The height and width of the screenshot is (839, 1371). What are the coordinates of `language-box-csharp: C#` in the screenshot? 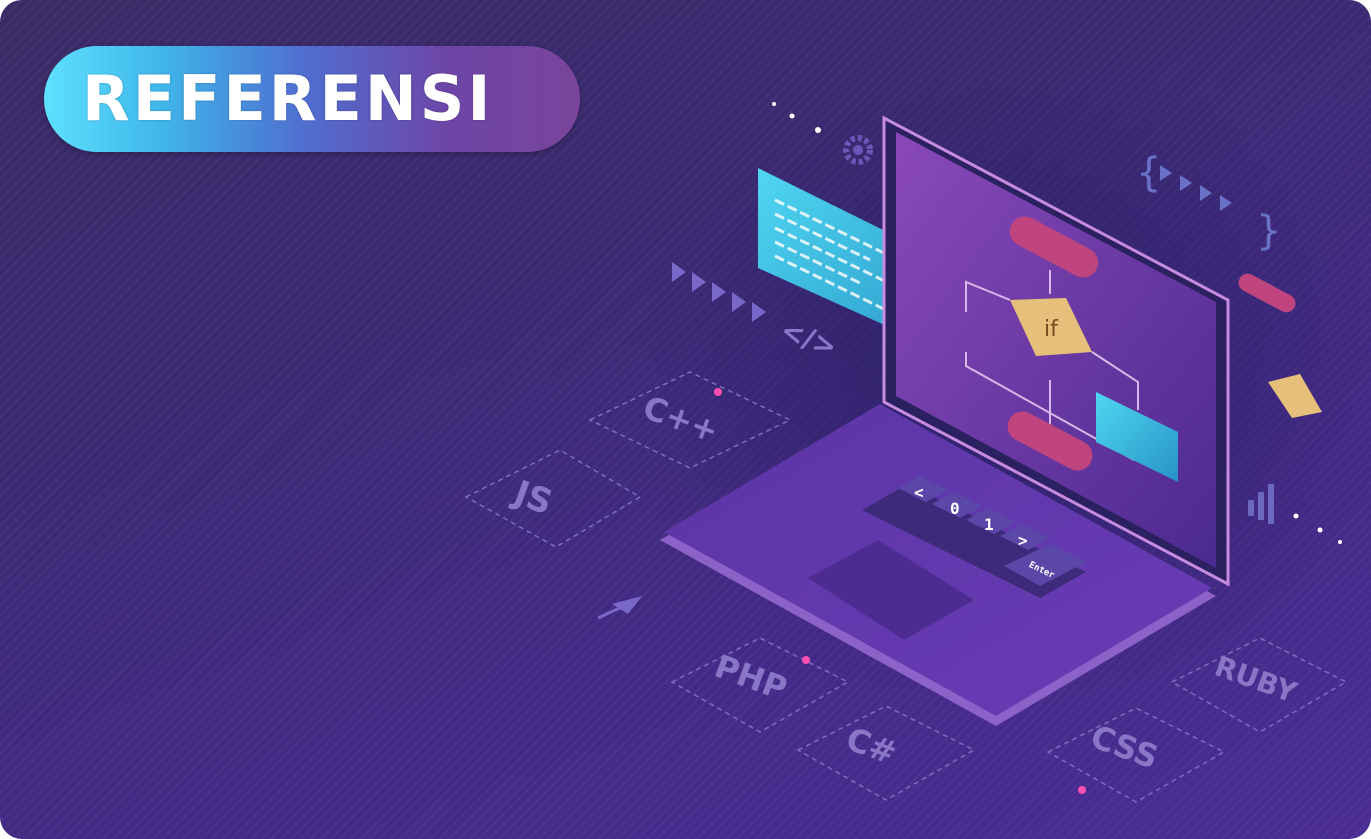 It's located at (886, 753).